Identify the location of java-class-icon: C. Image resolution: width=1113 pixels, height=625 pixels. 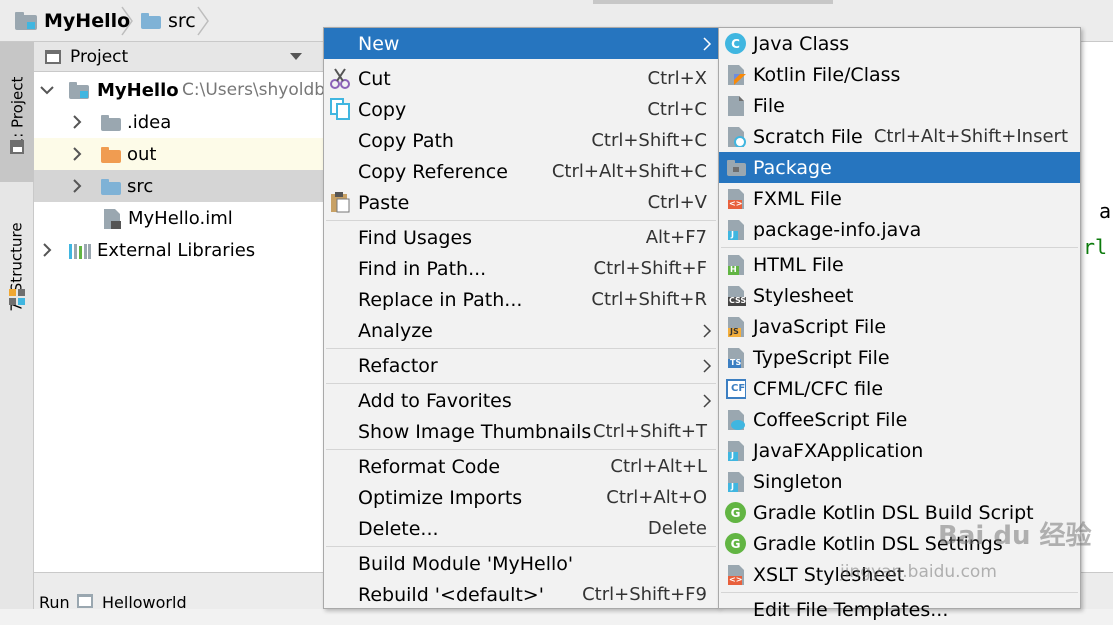
(735, 43).